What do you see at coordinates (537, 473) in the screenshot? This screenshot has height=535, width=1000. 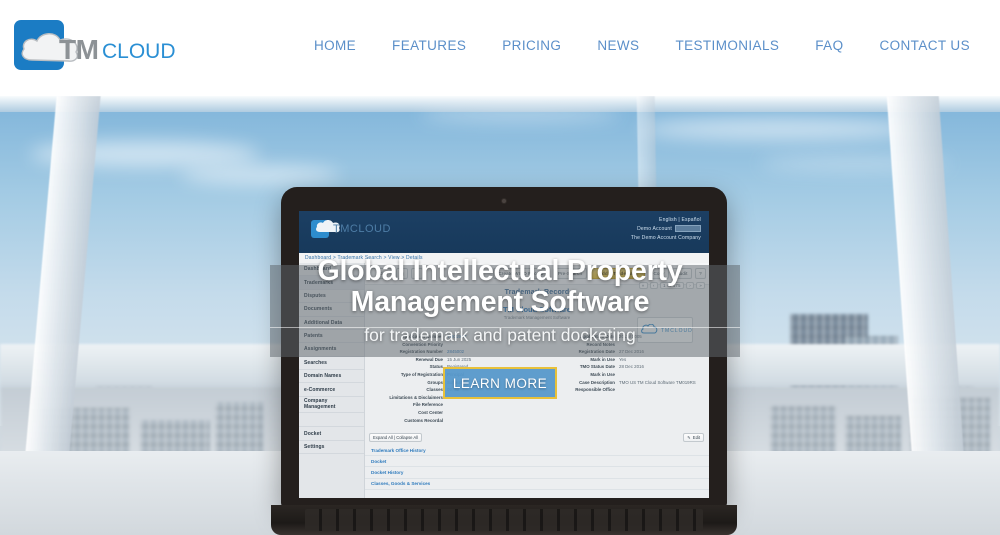 I see `accordion-docket-history: Docket History` at bounding box center [537, 473].